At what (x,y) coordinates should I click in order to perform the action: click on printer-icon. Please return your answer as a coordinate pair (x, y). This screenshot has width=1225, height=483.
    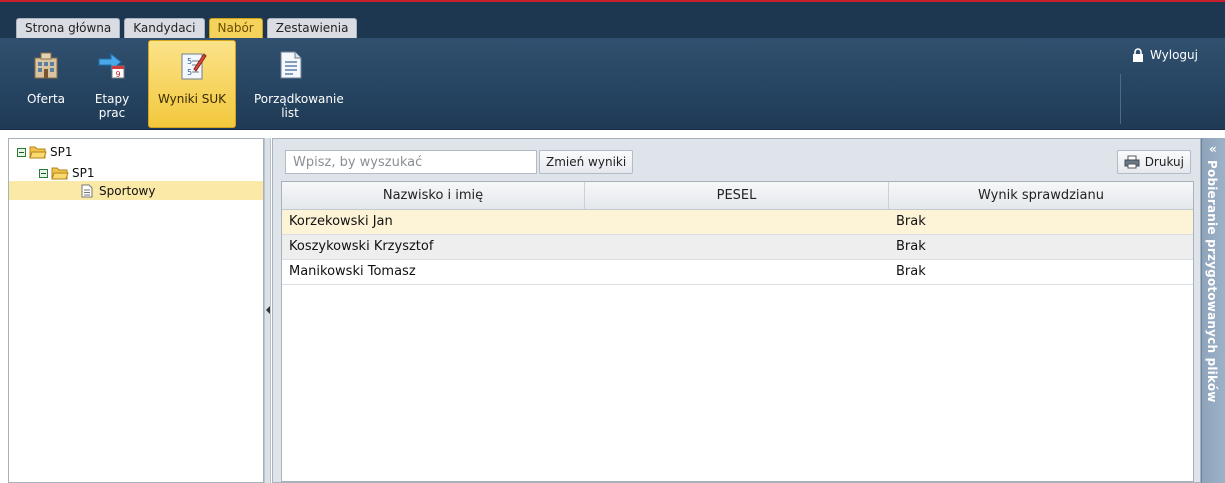
    Looking at the image, I should click on (1132, 162).